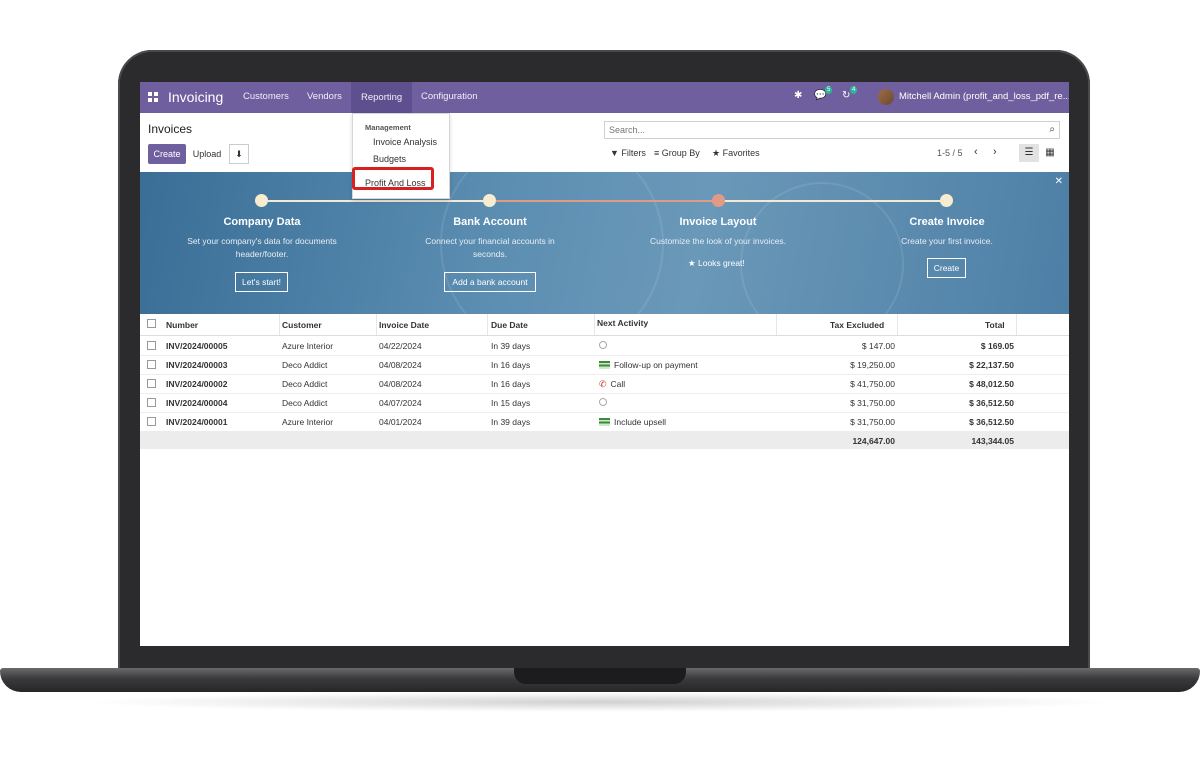 The width and height of the screenshot is (1200, 766). Describe the element at coordinates (153, 97) in the screenshot. I see `apps-menu-icon` at that location.